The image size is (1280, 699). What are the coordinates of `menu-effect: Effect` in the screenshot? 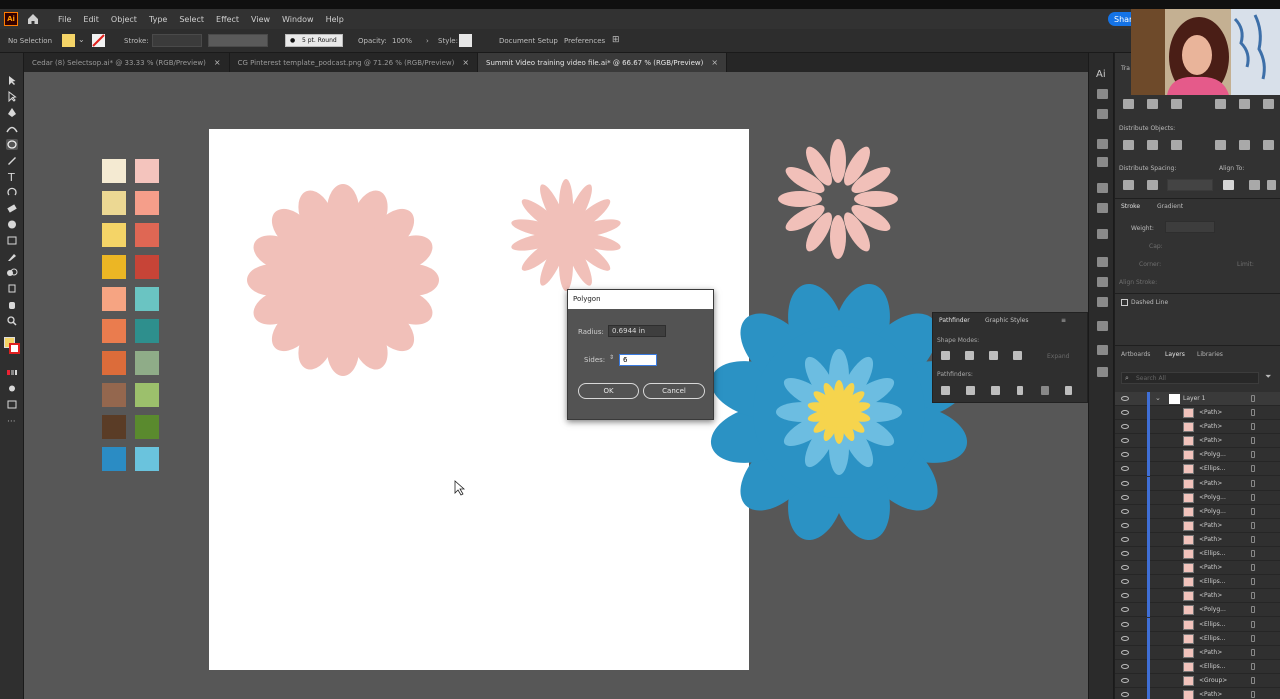 It's located at (227, 19).